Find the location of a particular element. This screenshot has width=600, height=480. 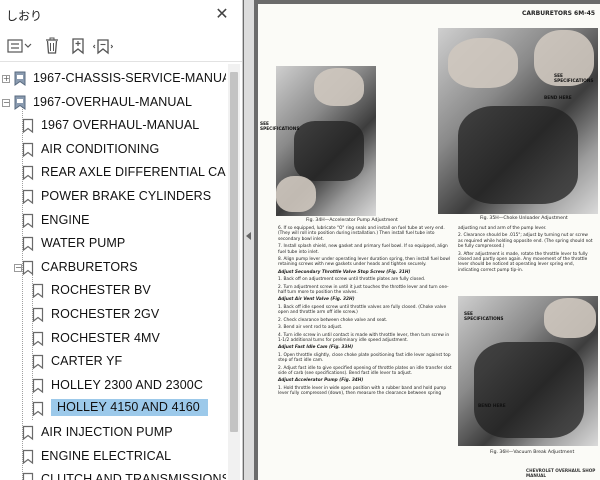

bookmark-label: POWER BRAKE CYLINDERS is located at coordinates (126, 196).